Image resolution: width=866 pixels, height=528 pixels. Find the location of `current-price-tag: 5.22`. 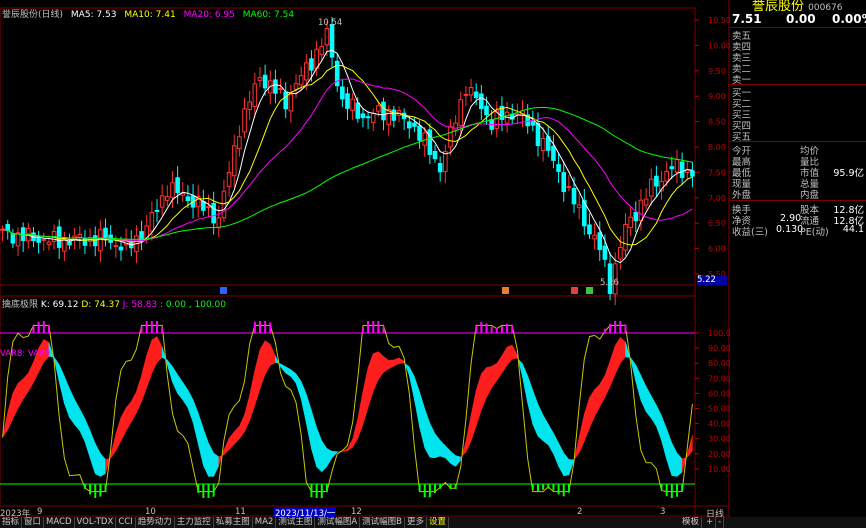

current-price-tag: 5.22 is located at coordinates (712, 280).